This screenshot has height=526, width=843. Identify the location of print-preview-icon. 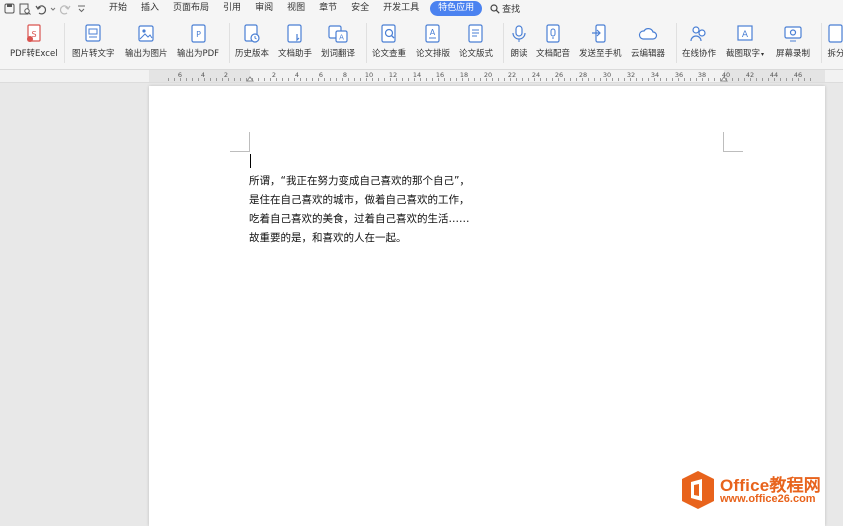
(25, 9).